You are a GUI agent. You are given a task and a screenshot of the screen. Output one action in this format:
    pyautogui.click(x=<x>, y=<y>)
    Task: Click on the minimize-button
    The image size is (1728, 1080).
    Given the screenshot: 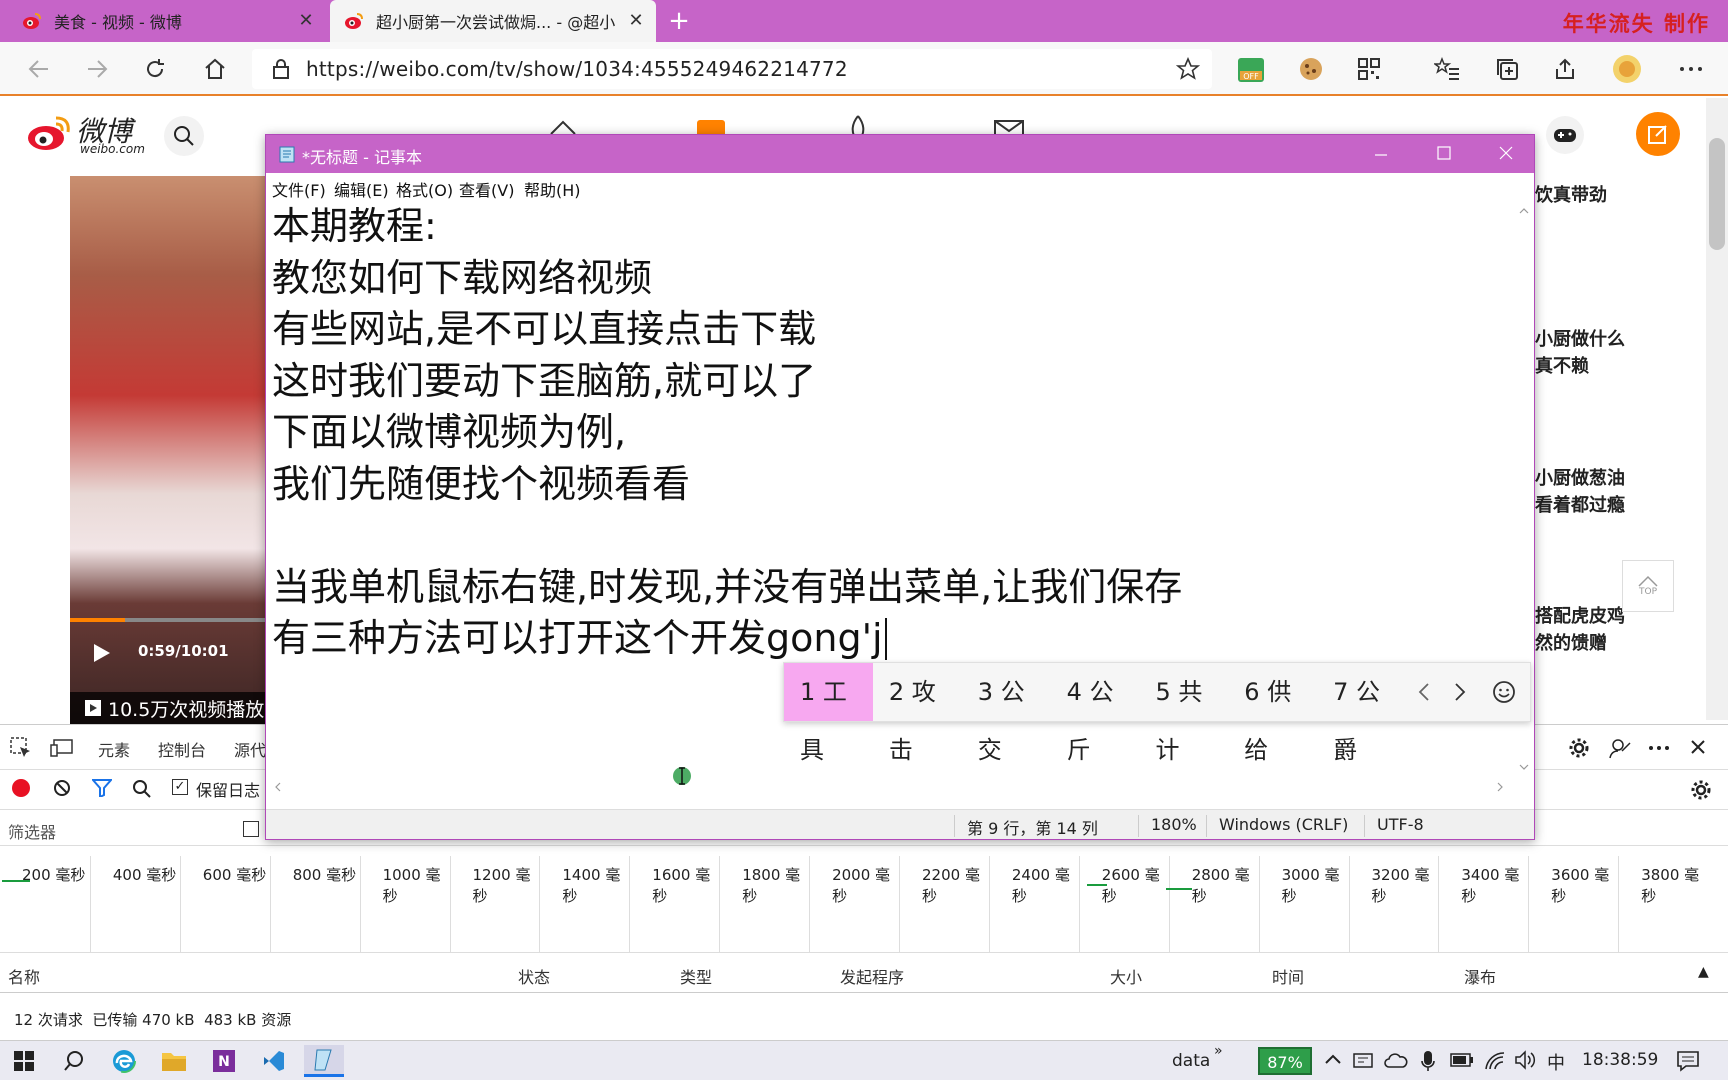 What is the action you would take?
    pyautogui.click(x=1388, y=154)
    